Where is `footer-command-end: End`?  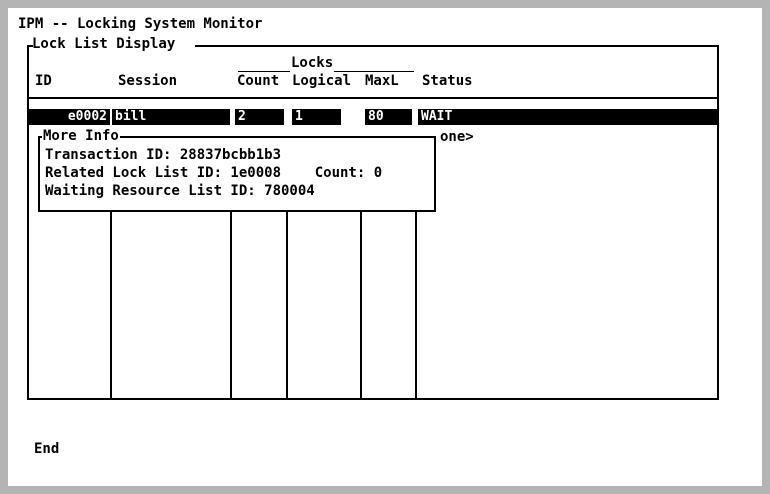
footer-command-end: End is located at coordinates (46, 449).